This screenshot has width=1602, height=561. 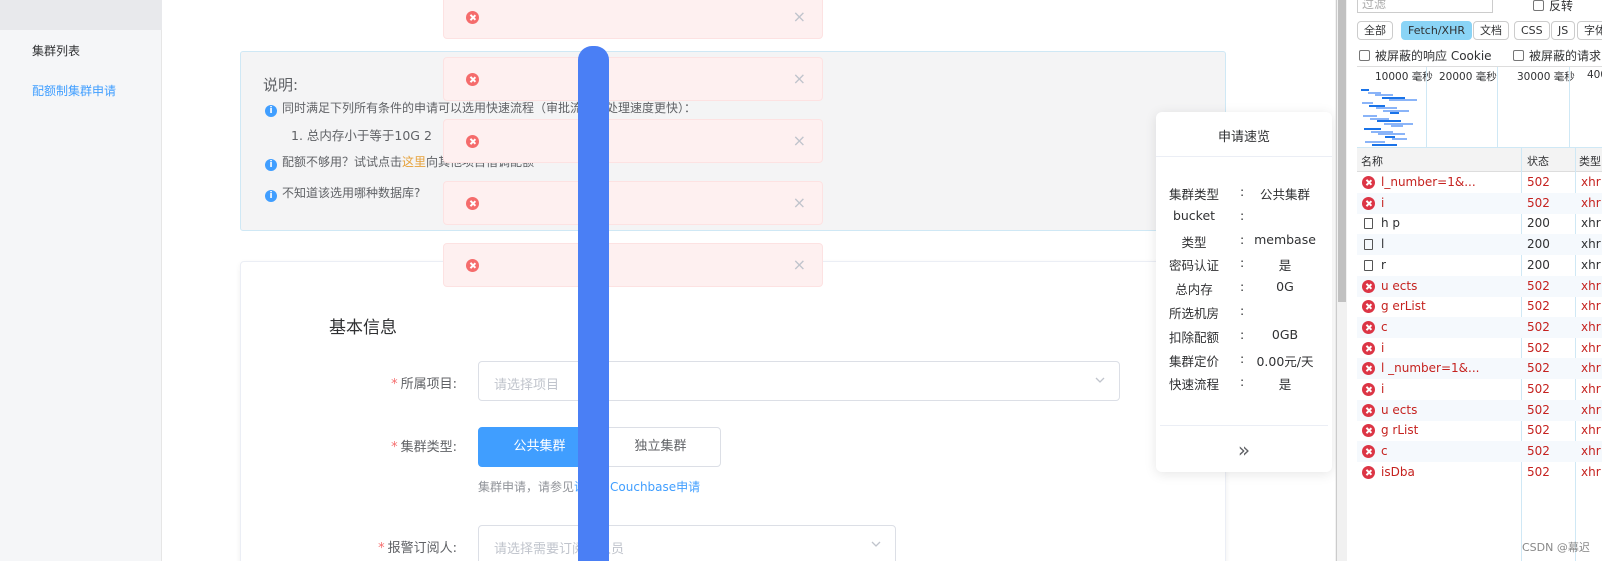 I want to click on expand-icon: », so click(x=1244, y=450).